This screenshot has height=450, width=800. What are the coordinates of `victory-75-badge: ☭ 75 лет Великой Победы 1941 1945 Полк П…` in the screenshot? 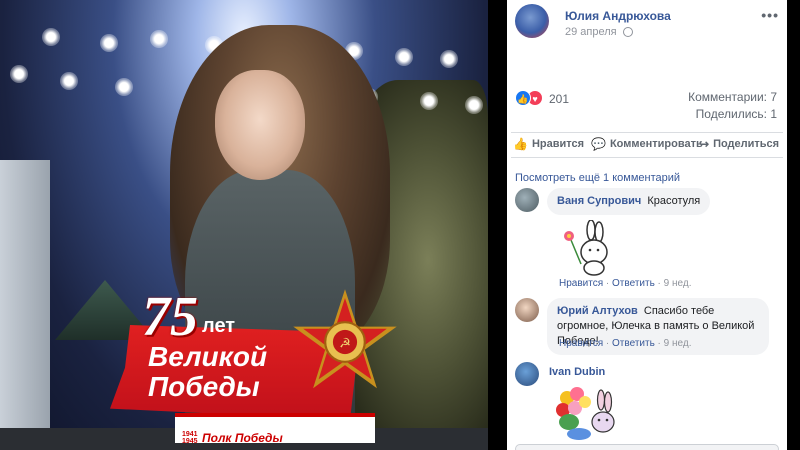 It's located at (253, 367).